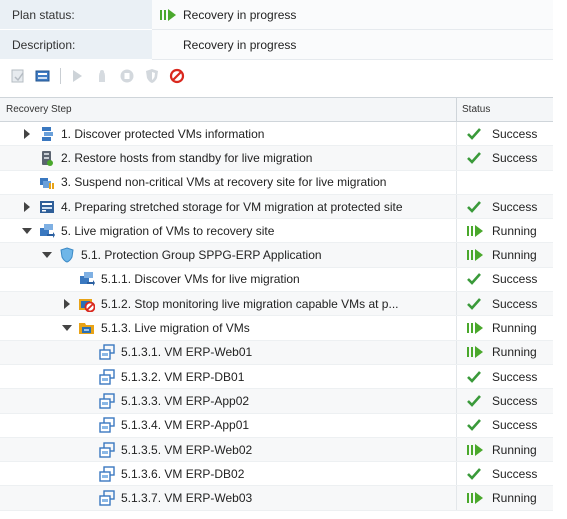 This screenshot has height=519, width=567. Describe the element at coordinates (276, 401) in the screenshot. I see `table-row: 5.1.3.3. VM ERP-App02 Success` at that location.